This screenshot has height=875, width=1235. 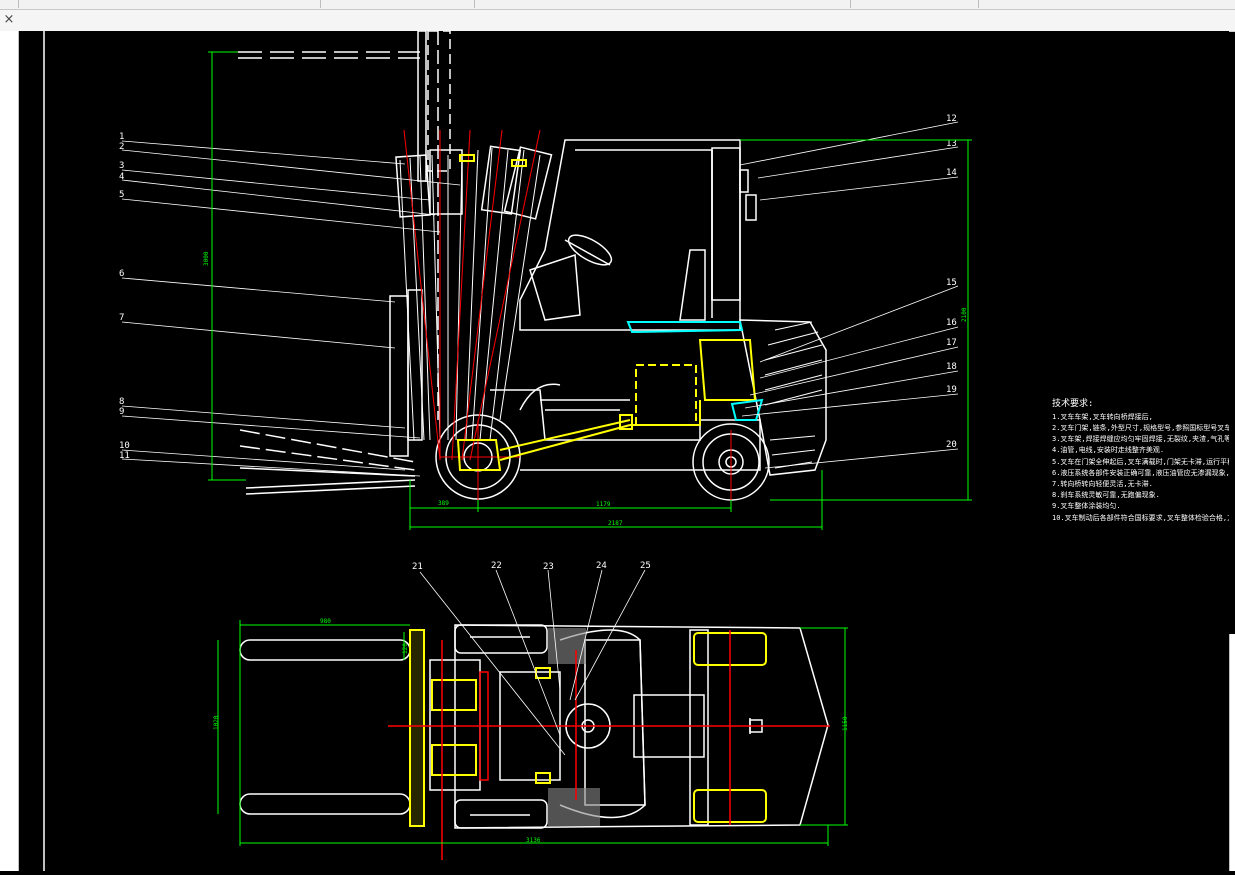 What do you see at coordinates (1140, 472) in the screenshot?
I see `notes-line: 6.液压系统各部件安装正确可靠,液压油管应无渗漏现象,油泵运转无异常.` at bounding box center [1140, 472].